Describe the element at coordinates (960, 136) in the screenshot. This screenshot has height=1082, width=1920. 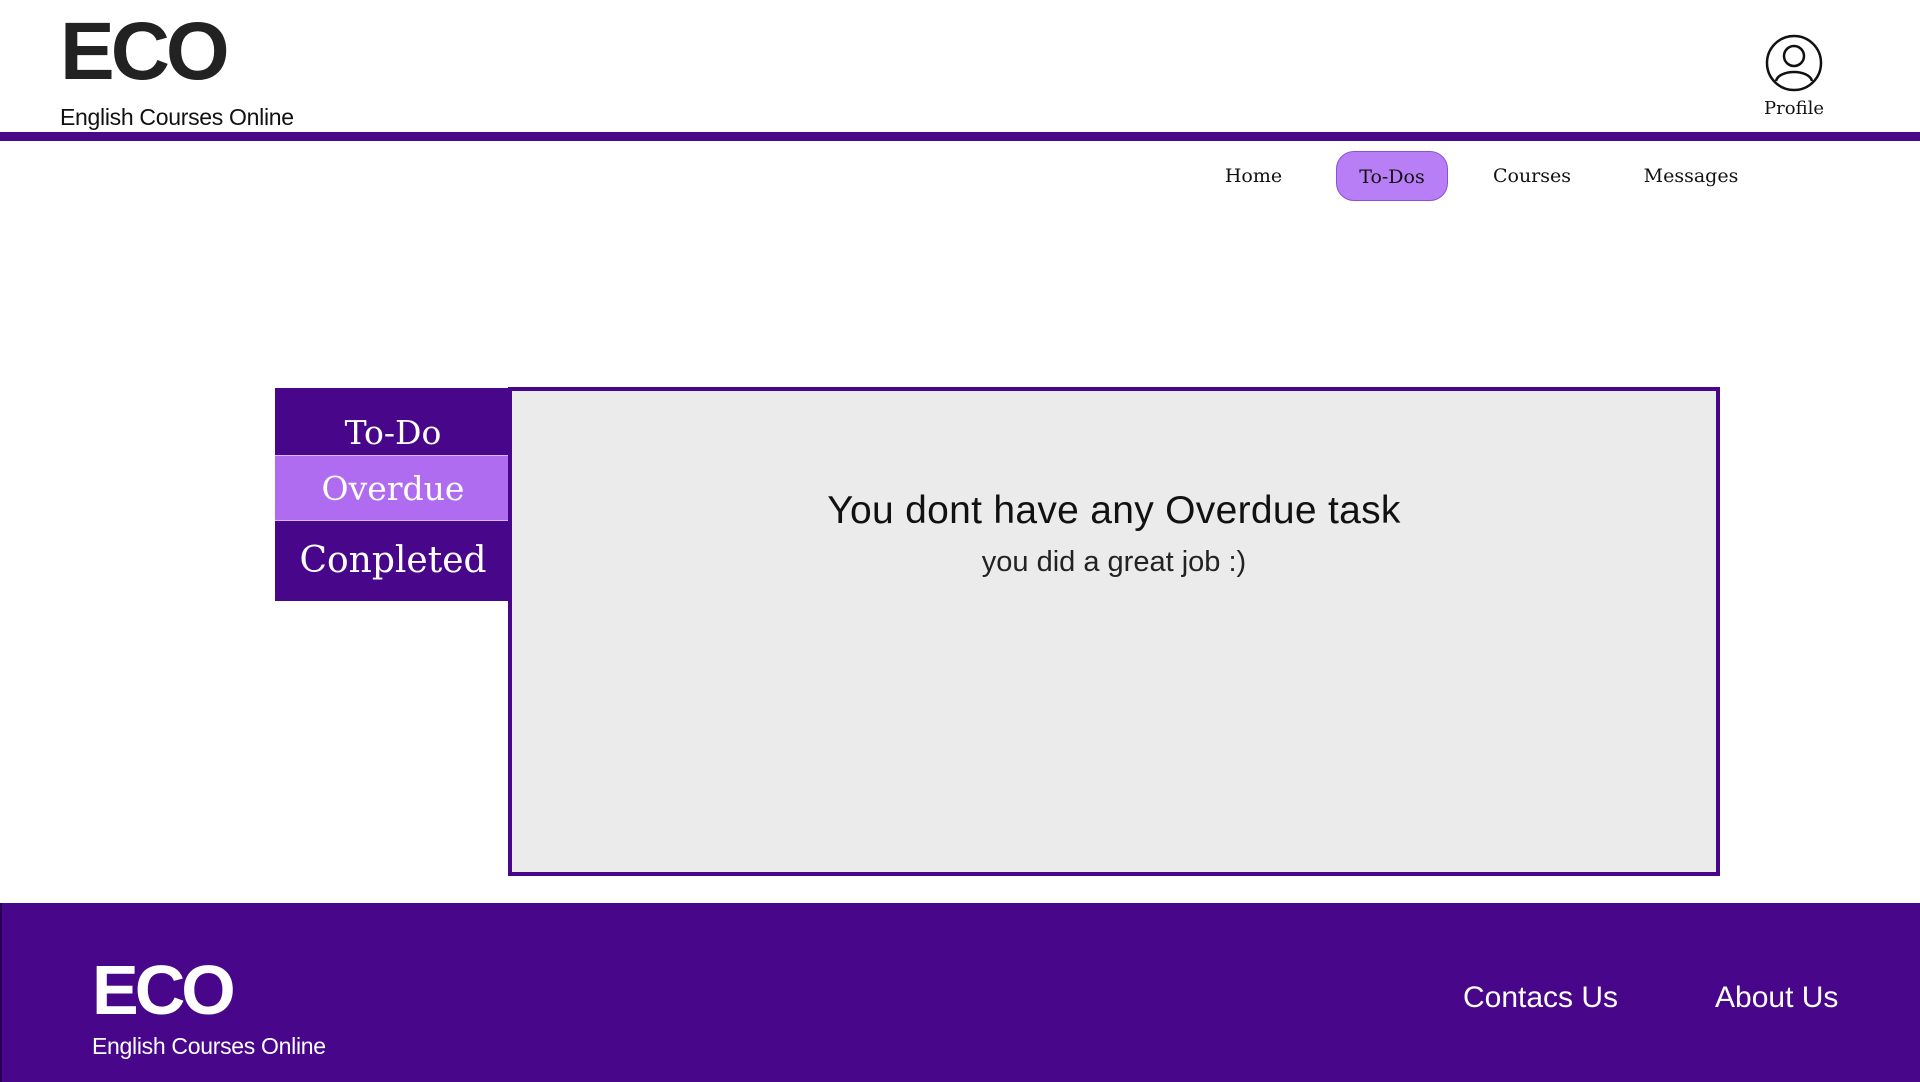
I see `header-divider` at that location.